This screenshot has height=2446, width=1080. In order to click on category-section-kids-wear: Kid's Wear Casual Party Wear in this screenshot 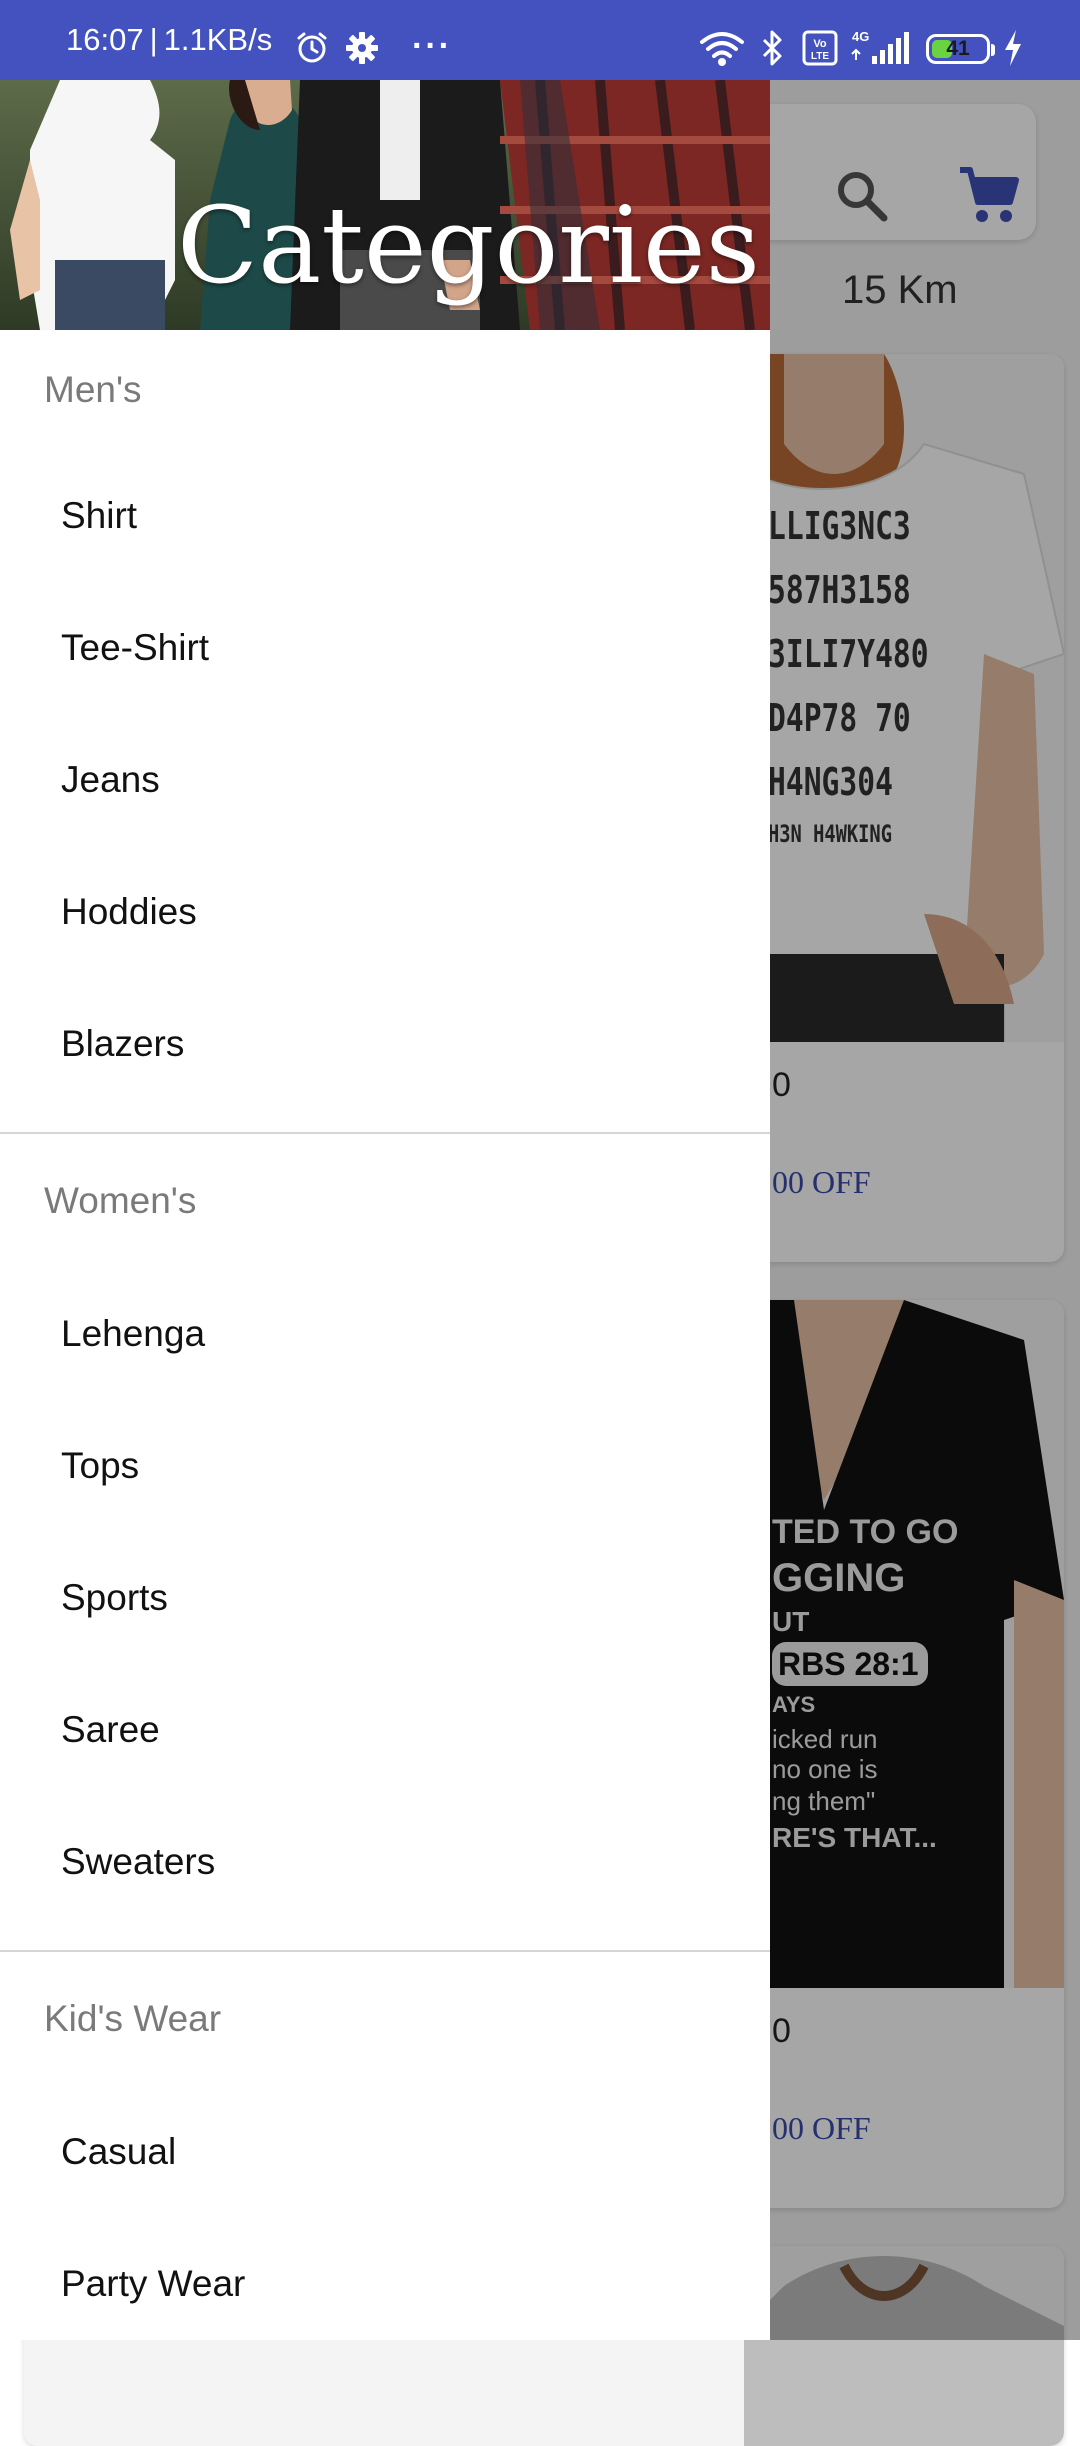, I will do `click(385, 2146)`.